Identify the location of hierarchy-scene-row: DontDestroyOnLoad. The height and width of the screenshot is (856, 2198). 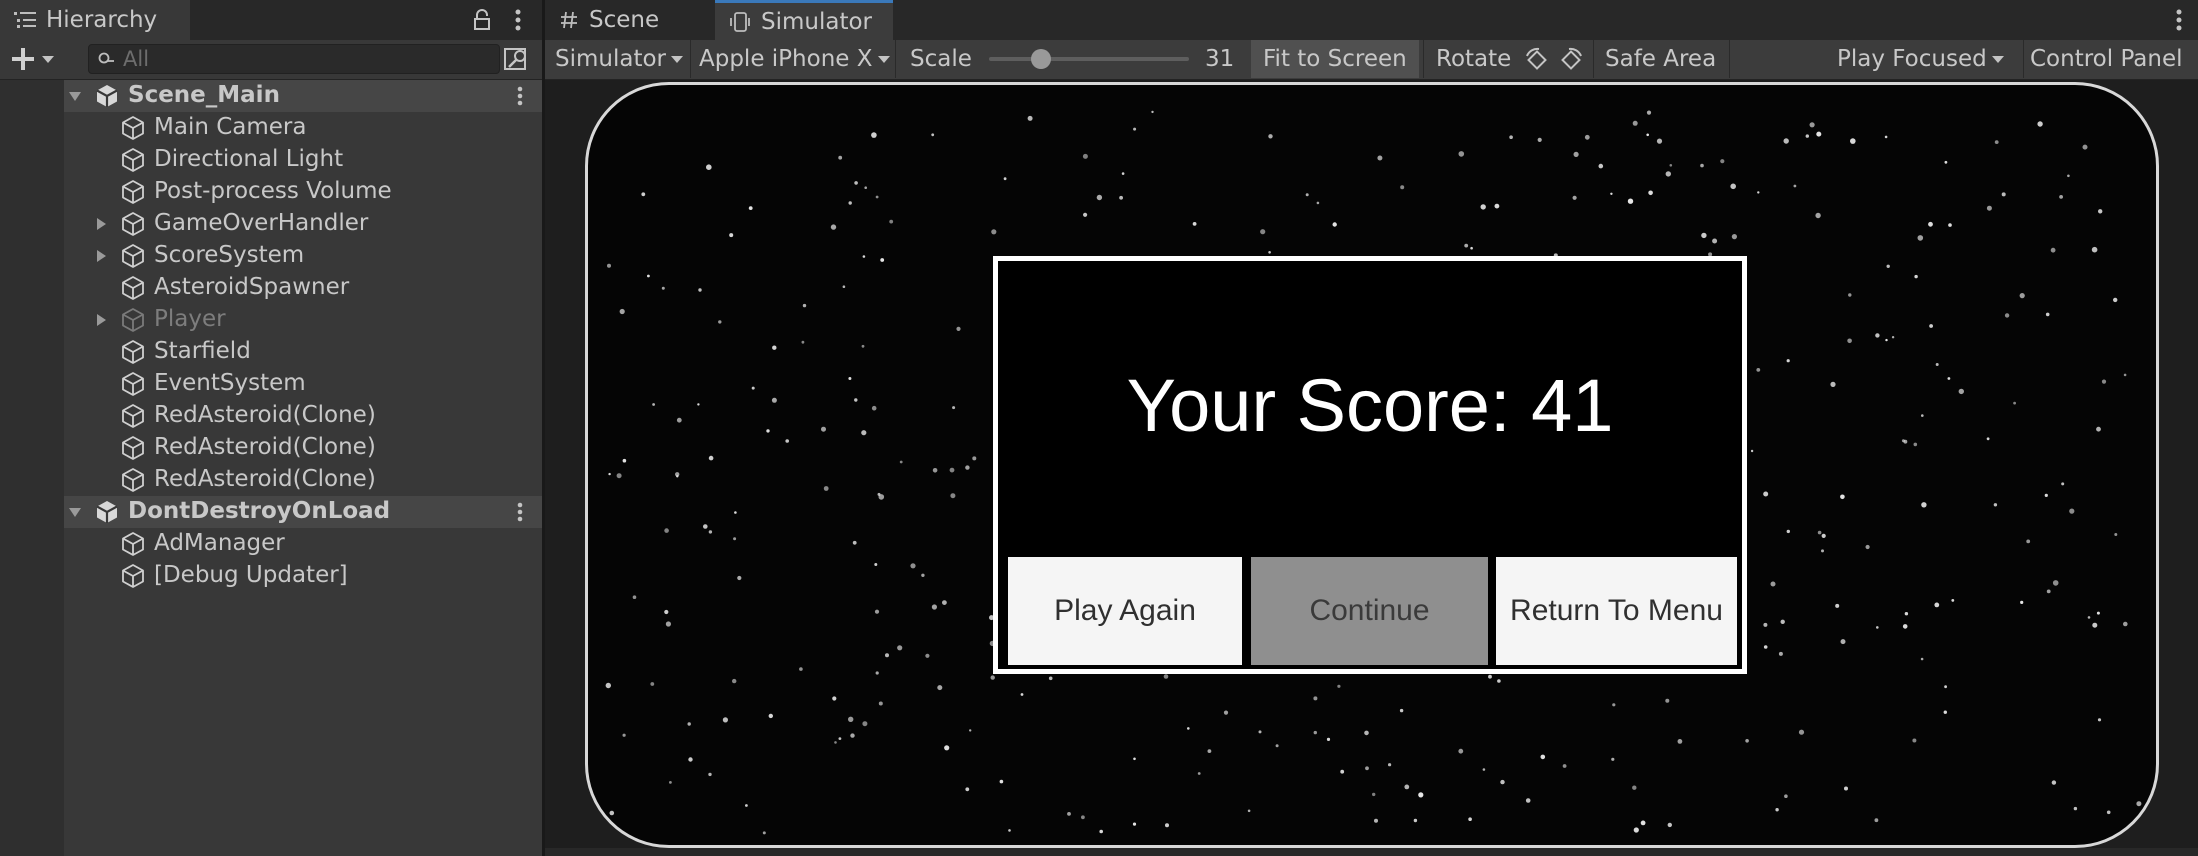
(303, 512).